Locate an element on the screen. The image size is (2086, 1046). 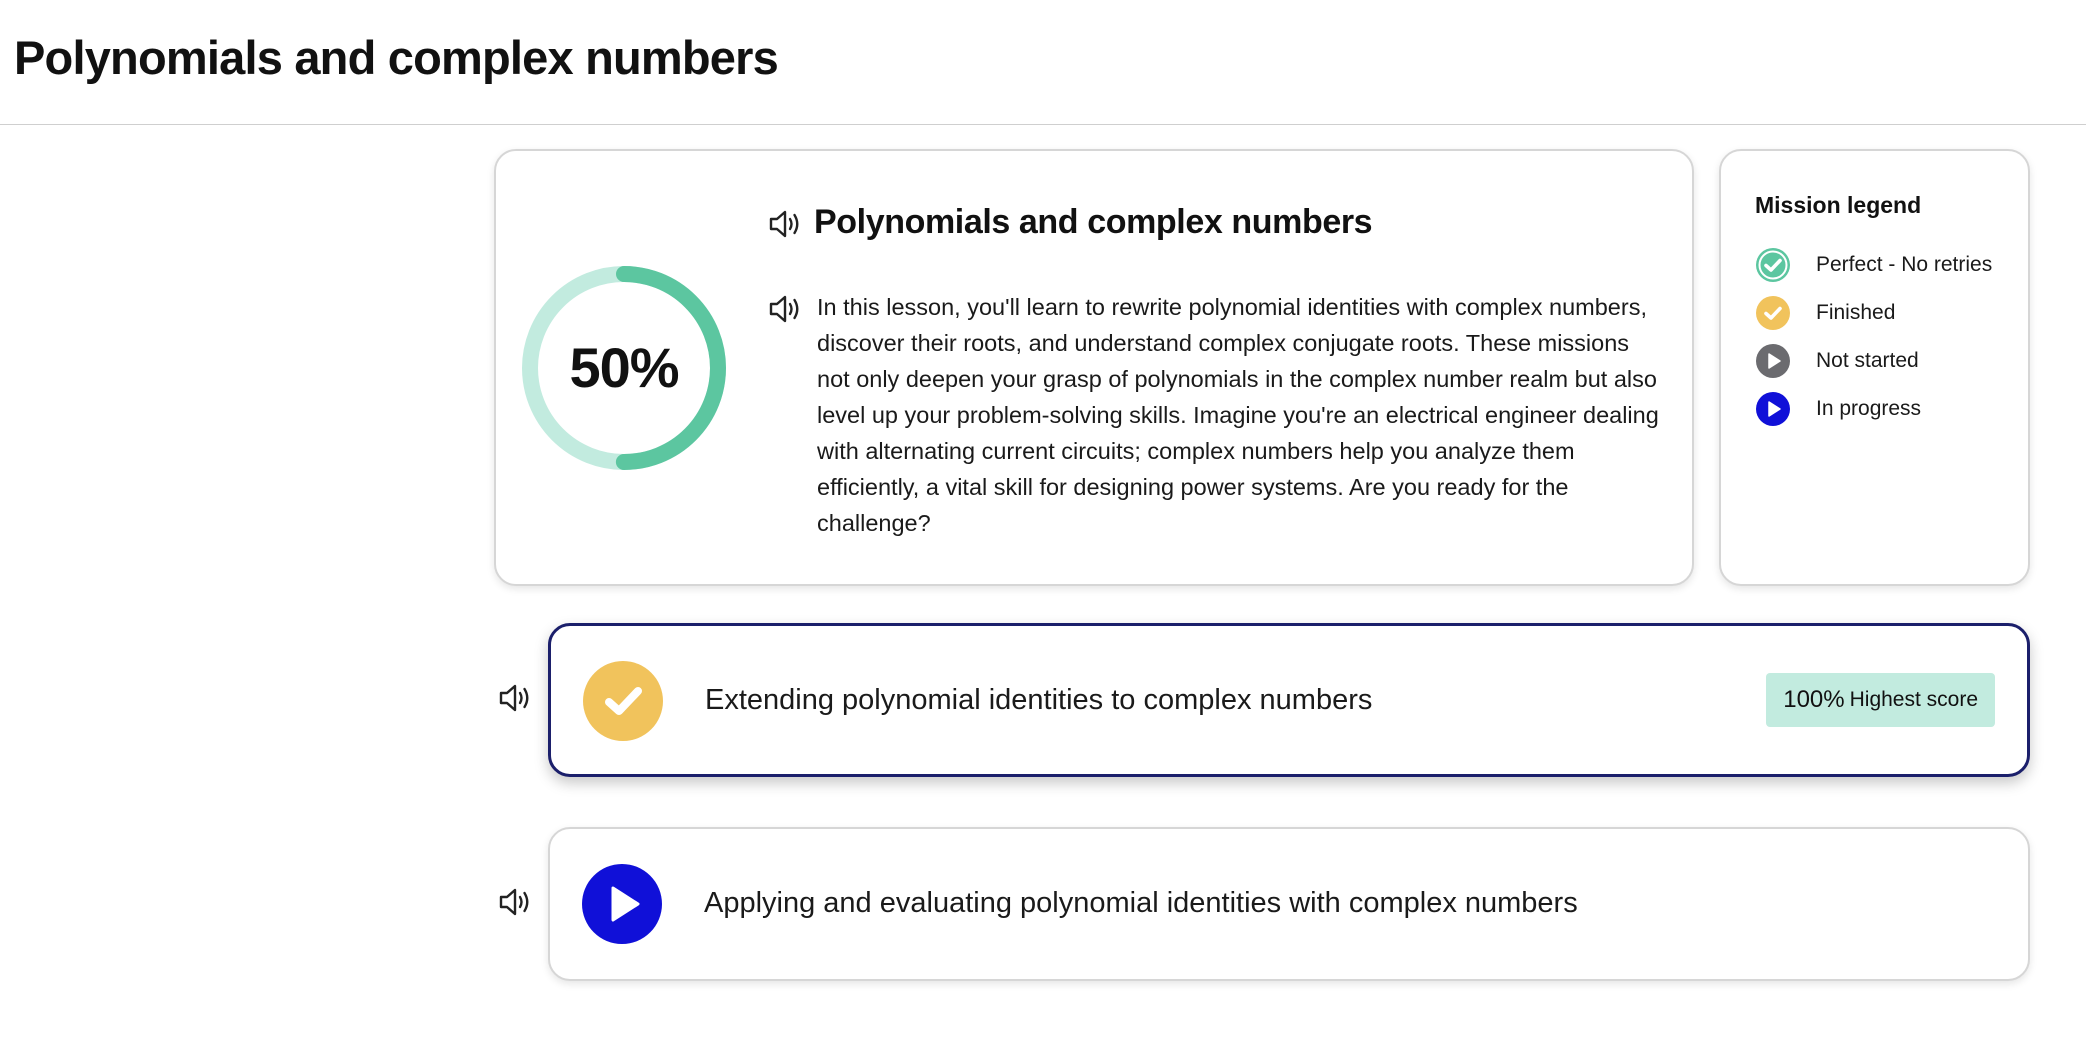
lesson-title: Polynomials and complex numbers is located at coordinates (1093, 222).